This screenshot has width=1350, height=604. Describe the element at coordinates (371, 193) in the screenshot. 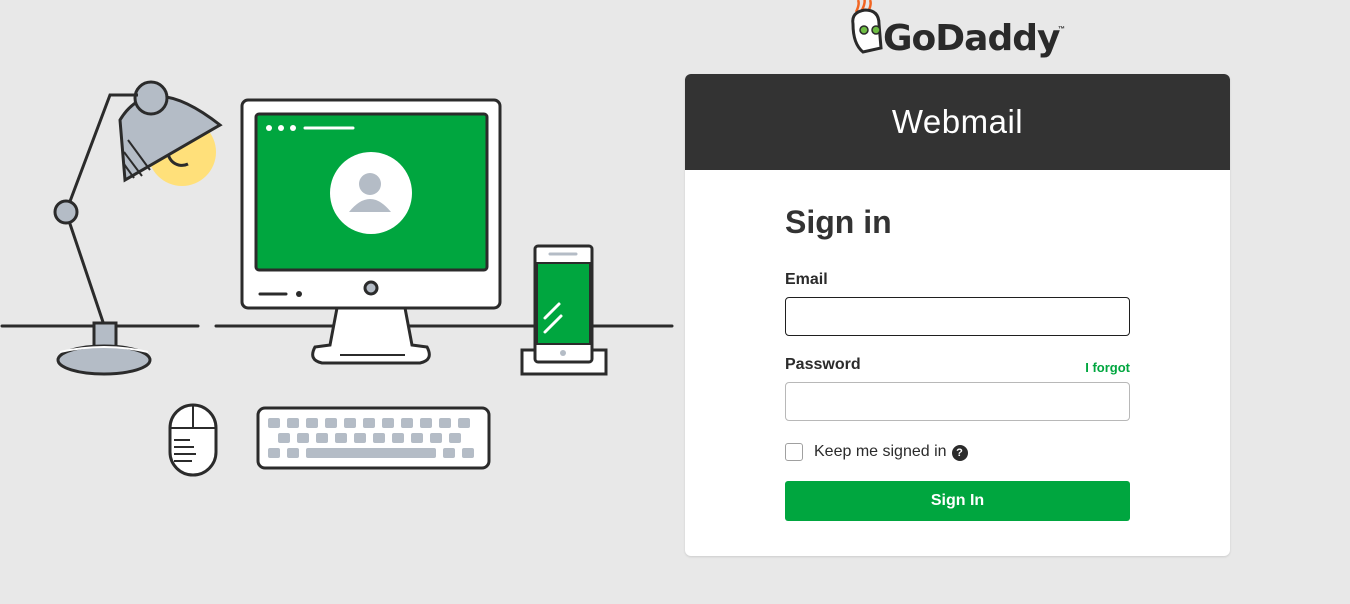

I see `user-avatar-icon` at that location.